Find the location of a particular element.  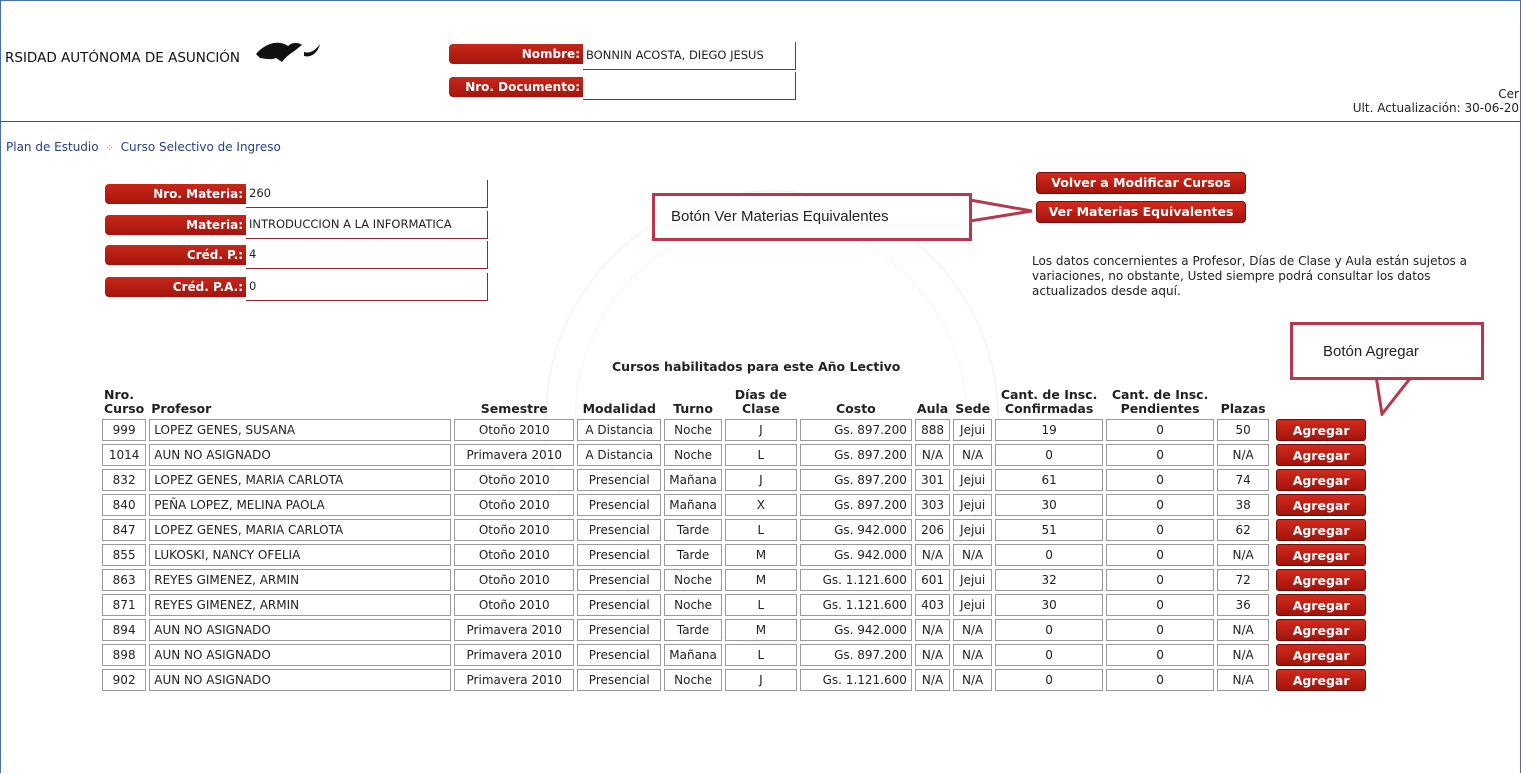

cell-aula: 303 is located at coordinates (932, 505).